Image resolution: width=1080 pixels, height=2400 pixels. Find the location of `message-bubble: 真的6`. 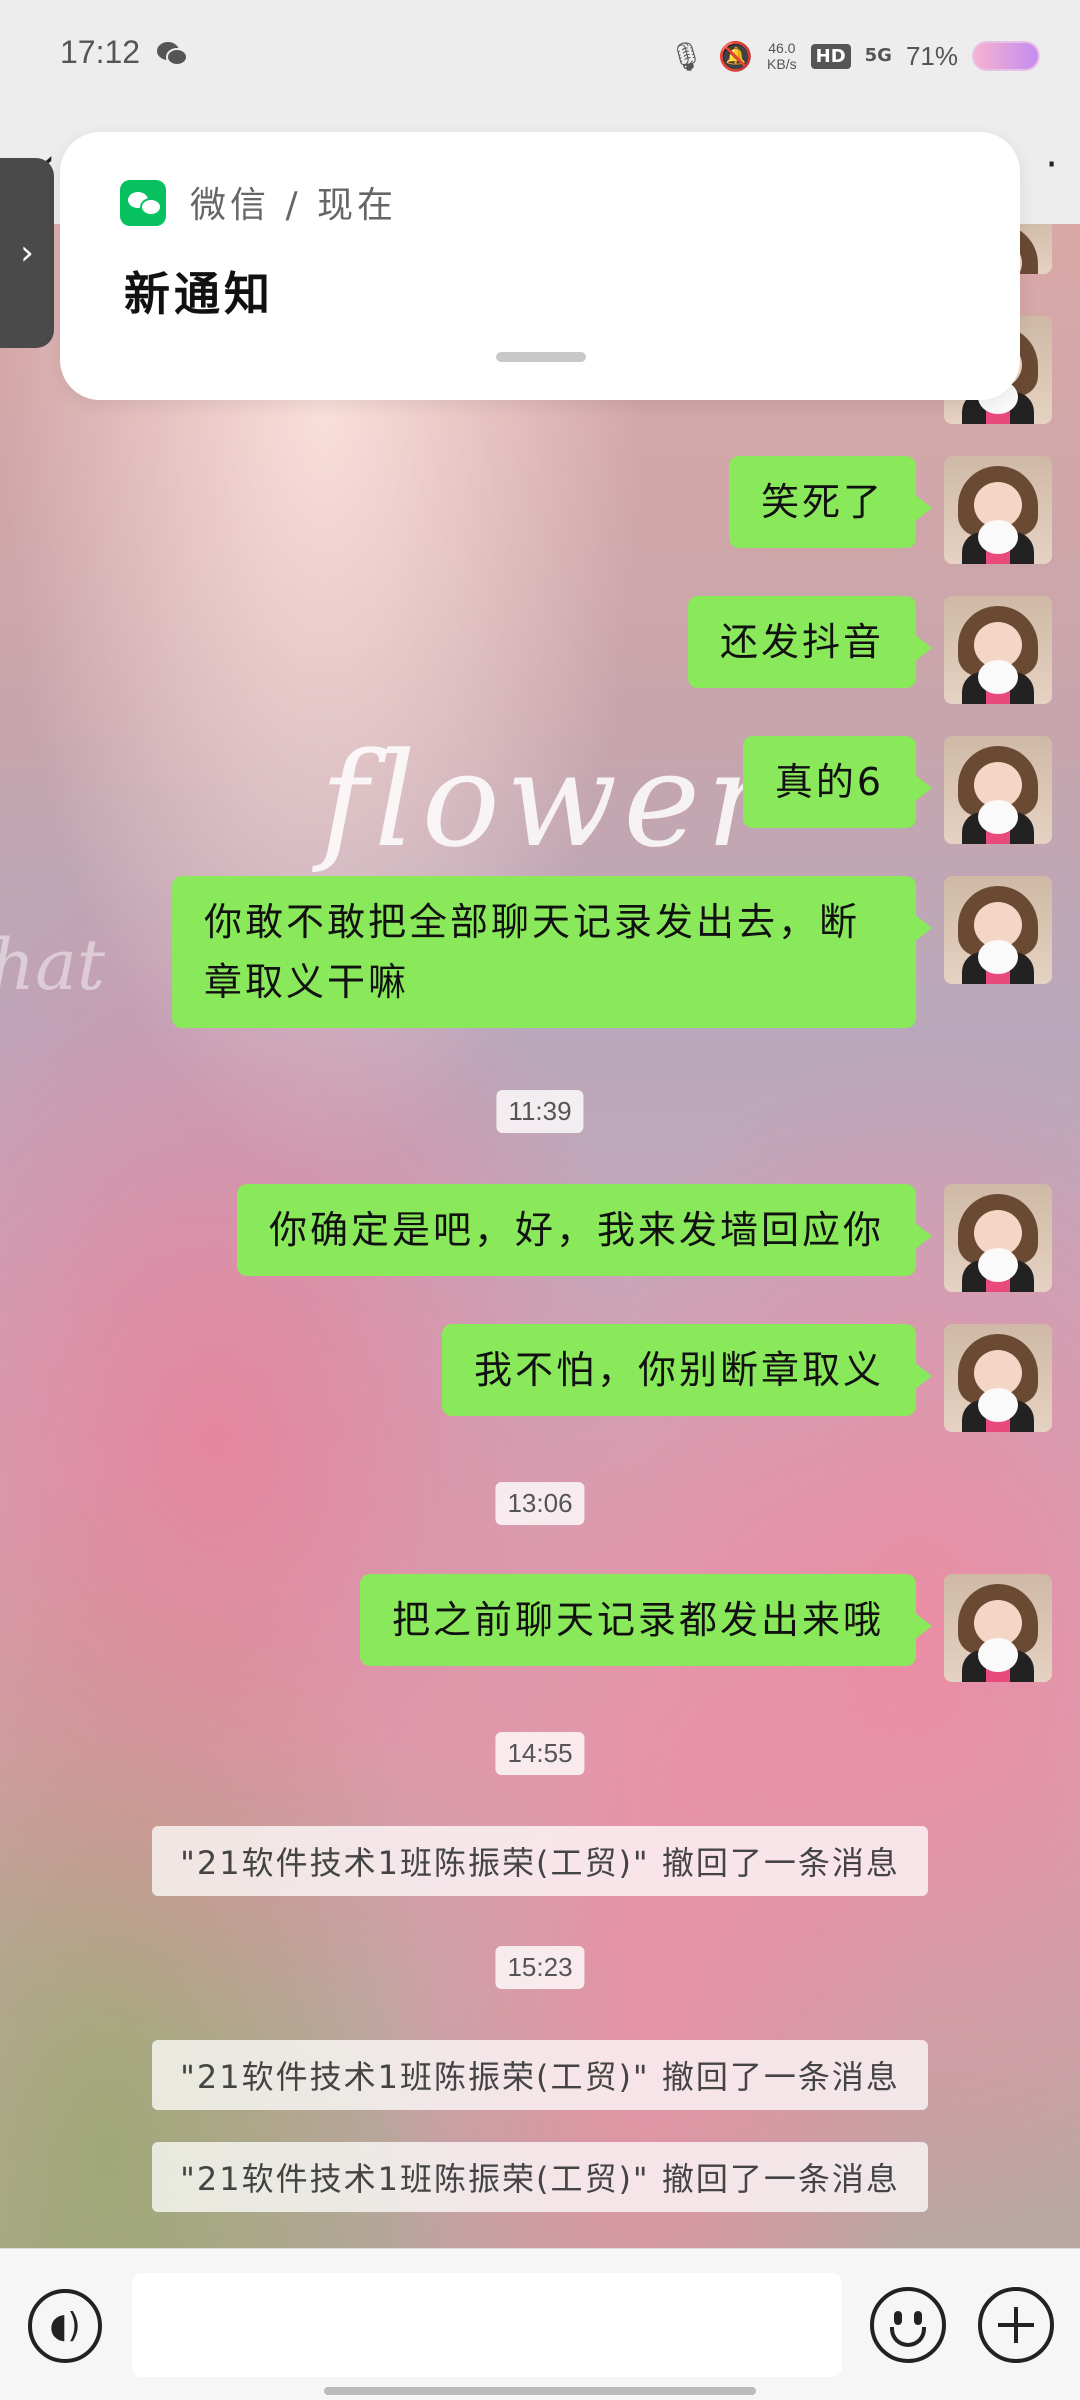

message-bubble: 真的6 is located at coordinates (837, 782).